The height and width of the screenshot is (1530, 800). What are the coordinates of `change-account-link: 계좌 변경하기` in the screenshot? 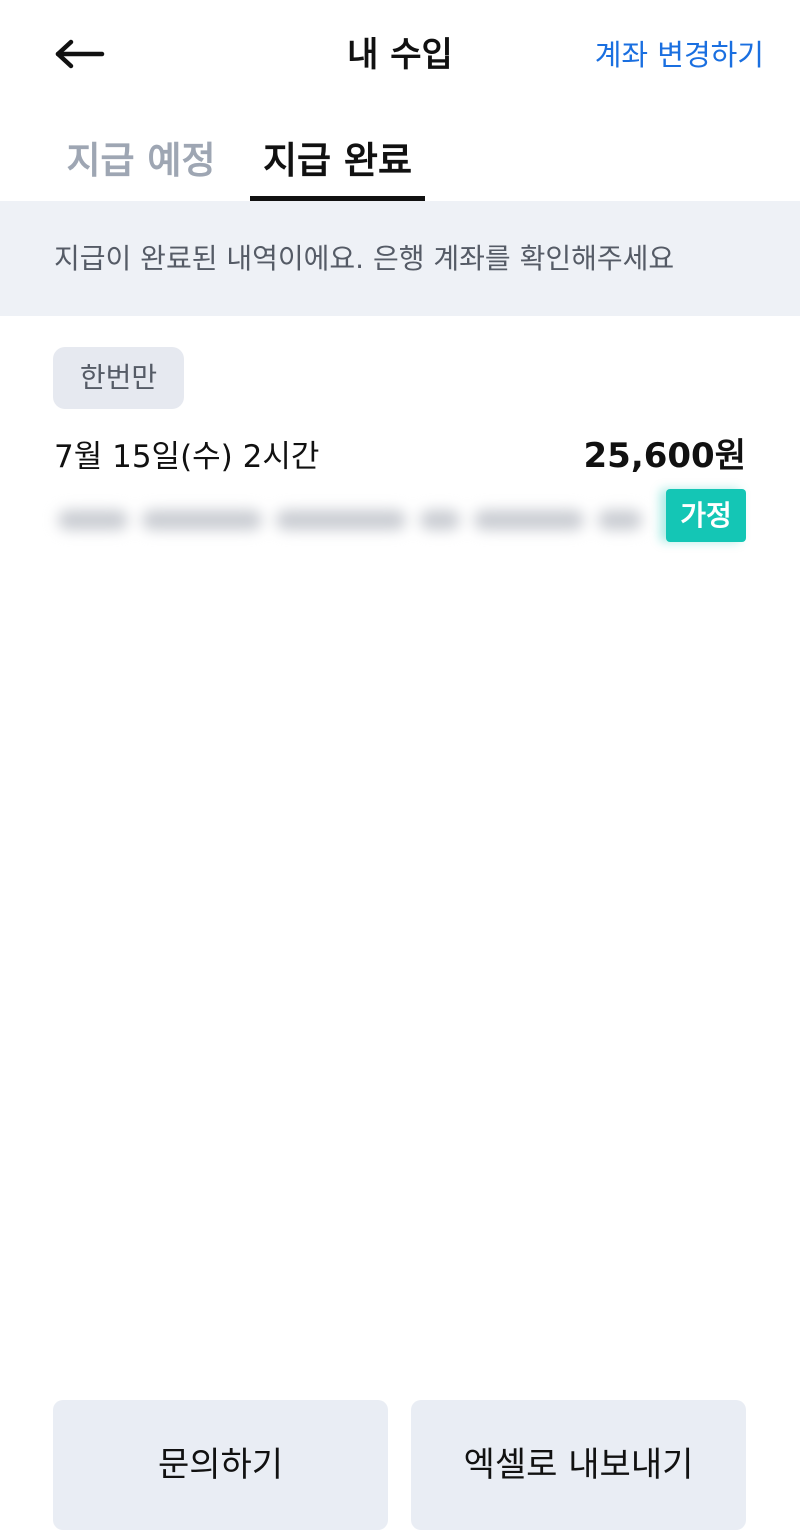 It's located at (679, 55).